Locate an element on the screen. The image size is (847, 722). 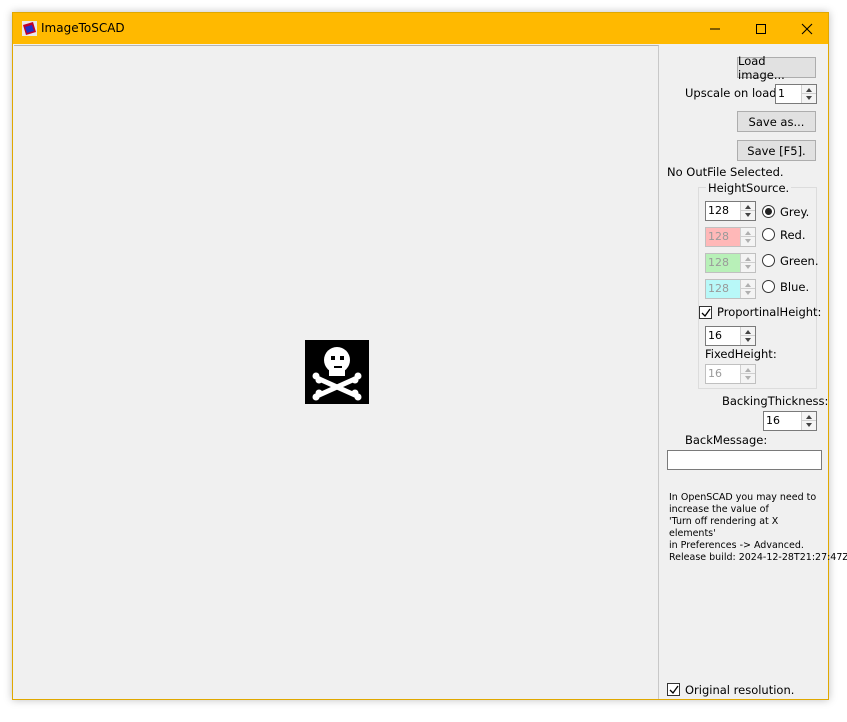
title-bar: ImageToSCAD is located at coordinates (420, 28).